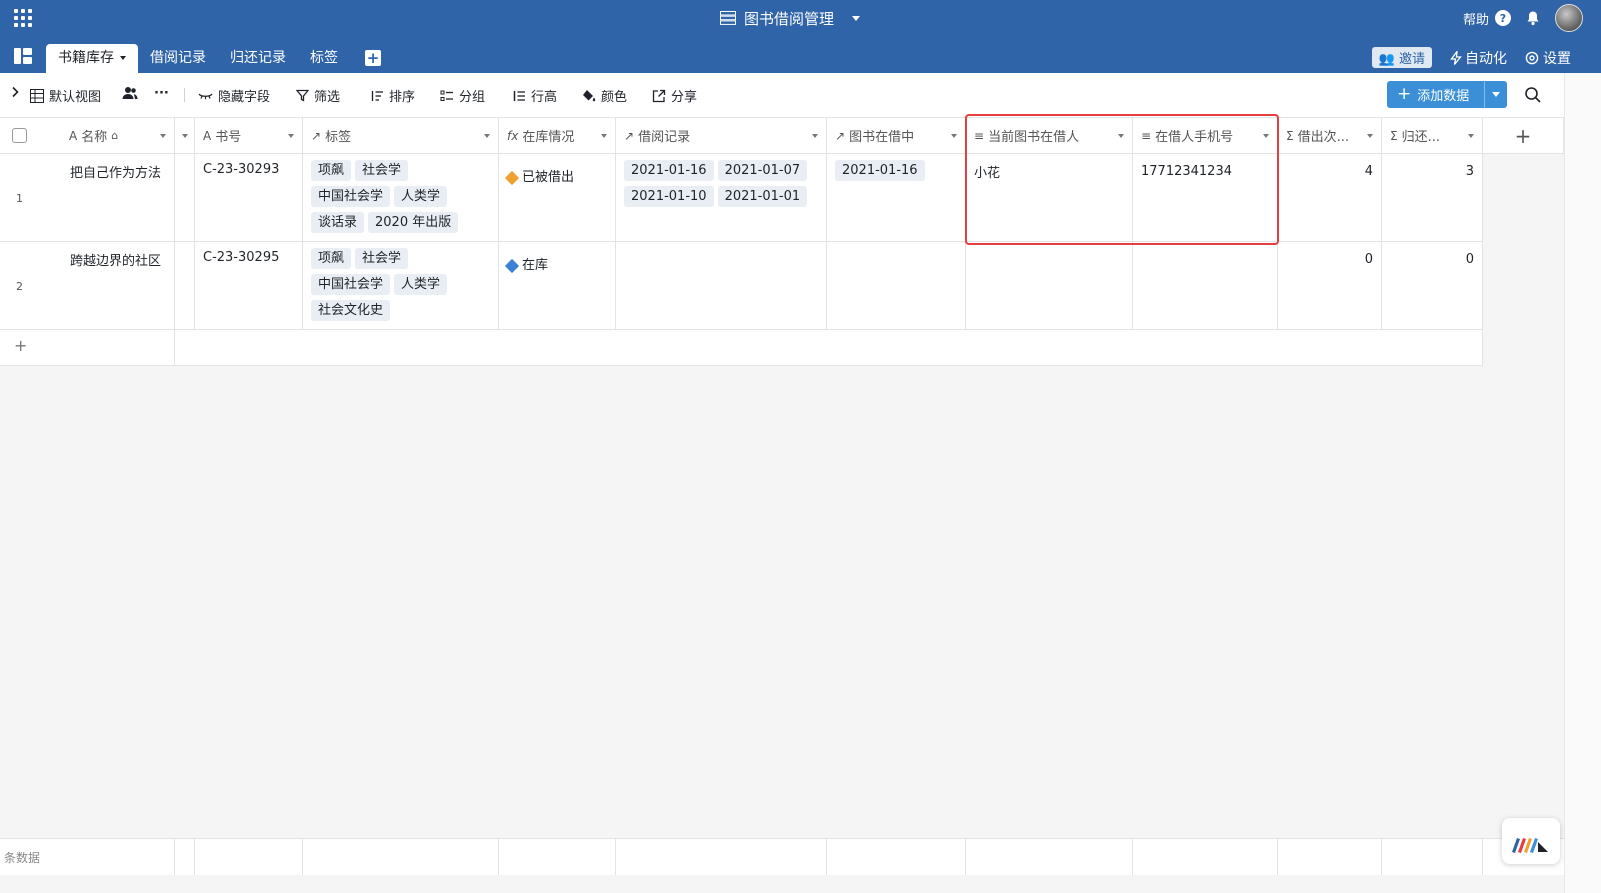  Describe the element at coordinates (462, 95) in the screenshot. I see `group-button: 分组` at that location.